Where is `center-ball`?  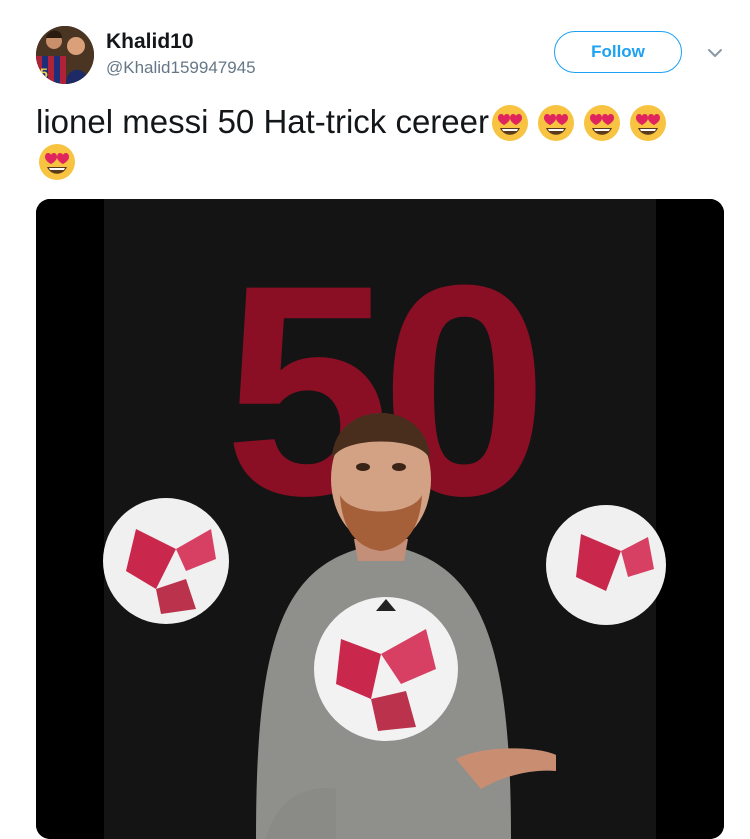 center-ball is located at coordinates (386, 669).